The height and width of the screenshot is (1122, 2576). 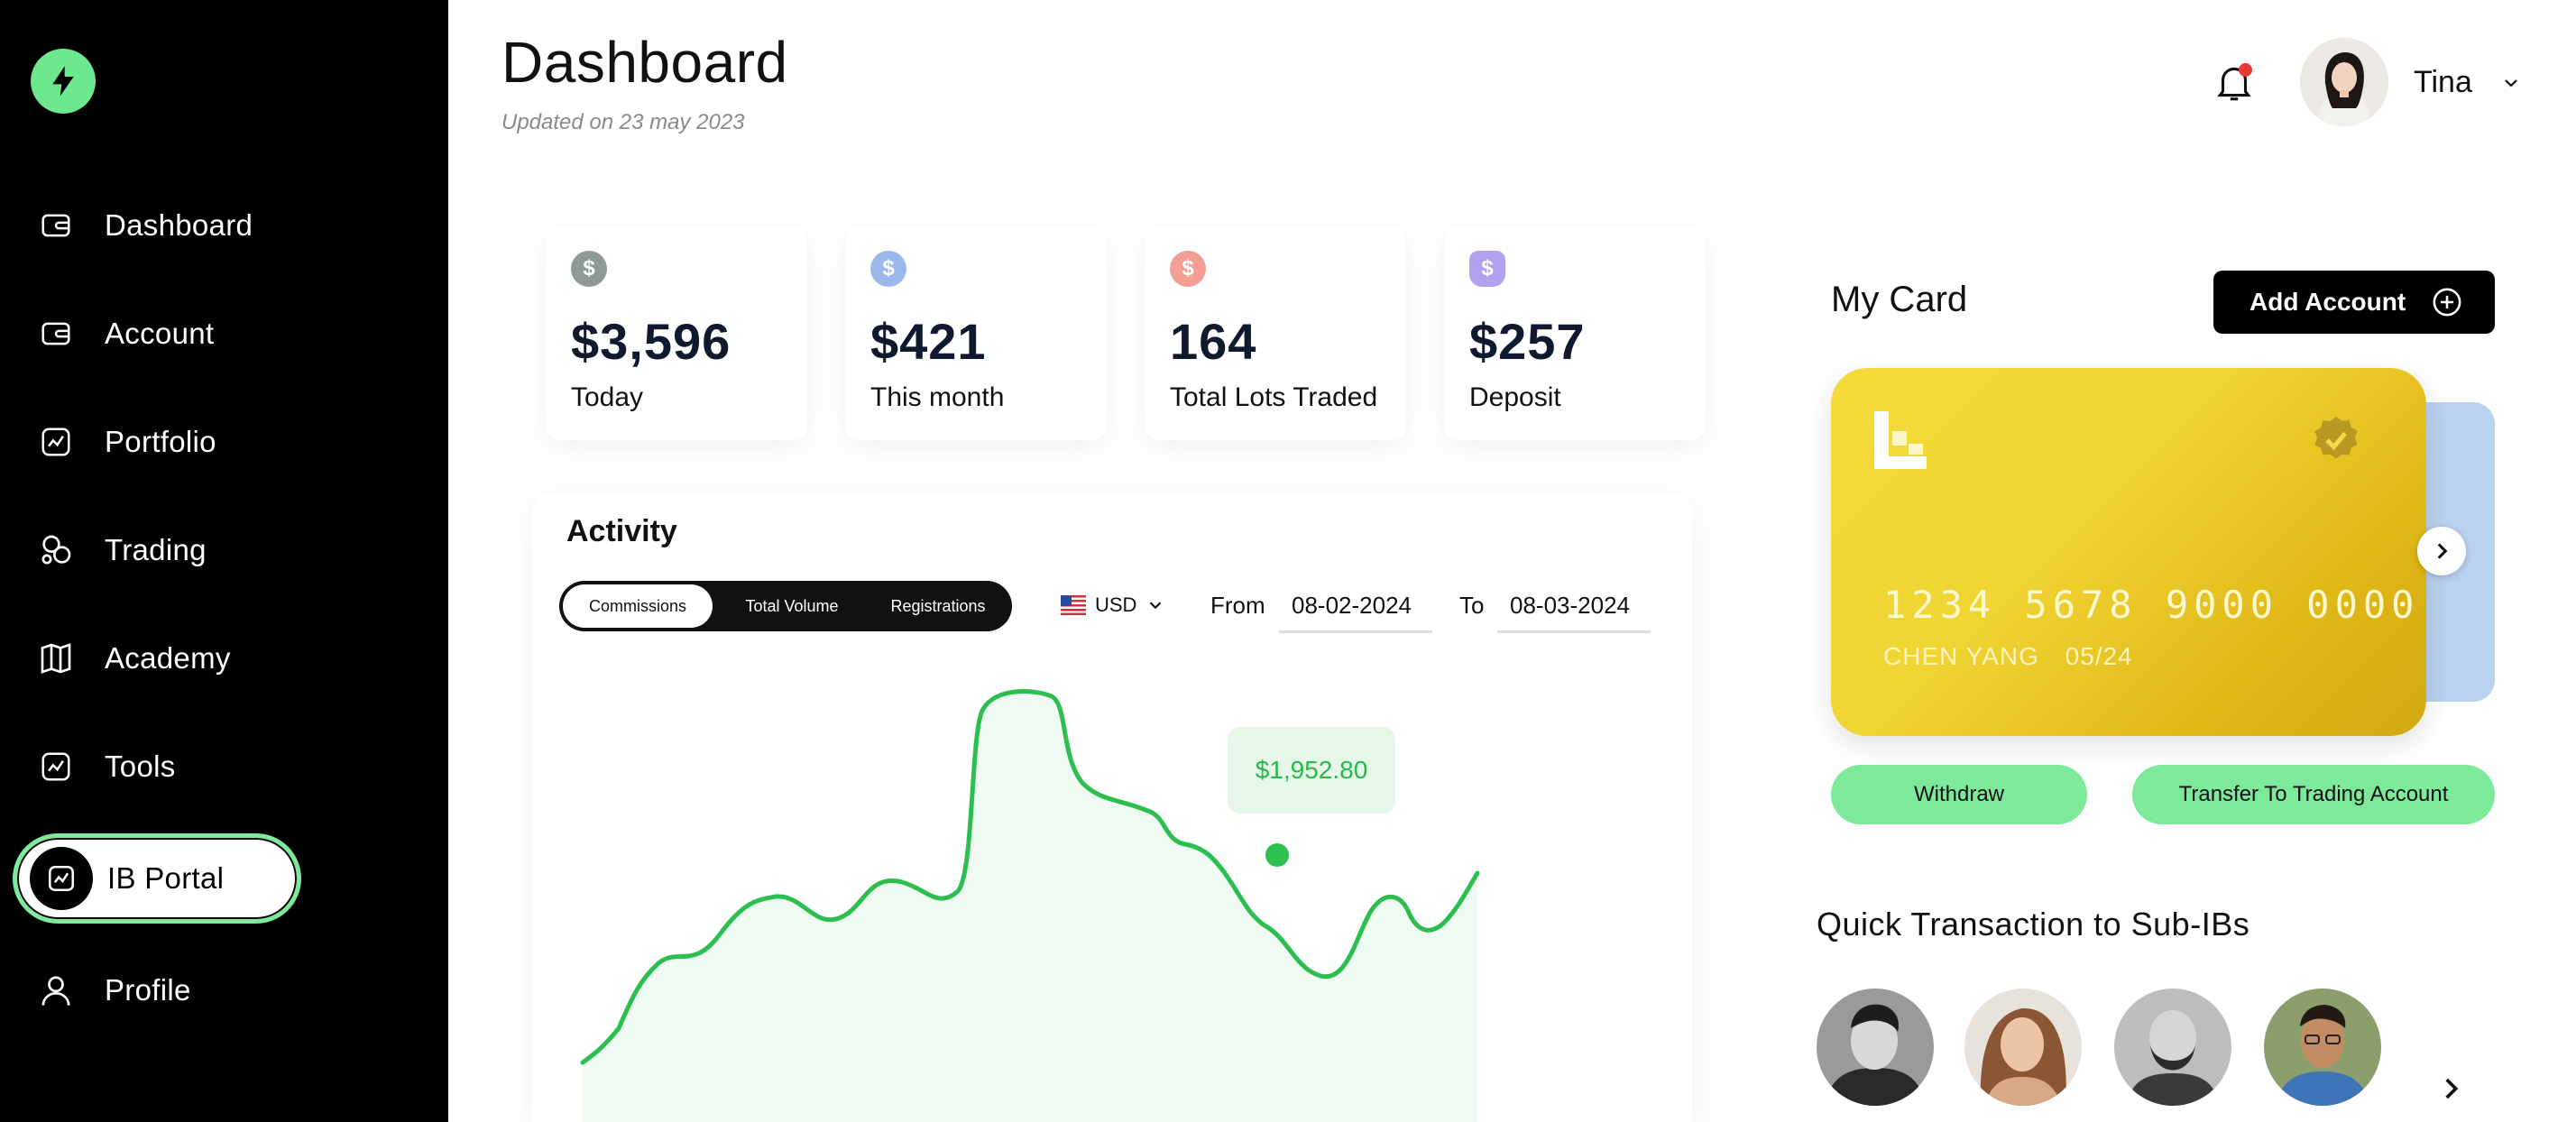 I want to click on stat-card-deposit: $ $257 Deposit, so click(x=1575, y=332).